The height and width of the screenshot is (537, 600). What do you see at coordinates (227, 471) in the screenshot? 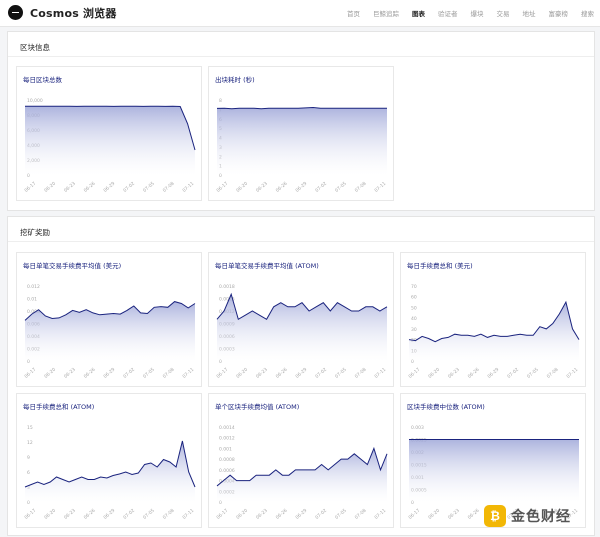
I see `y-tick-label: 0.0006` at bounding box center [227, 471].